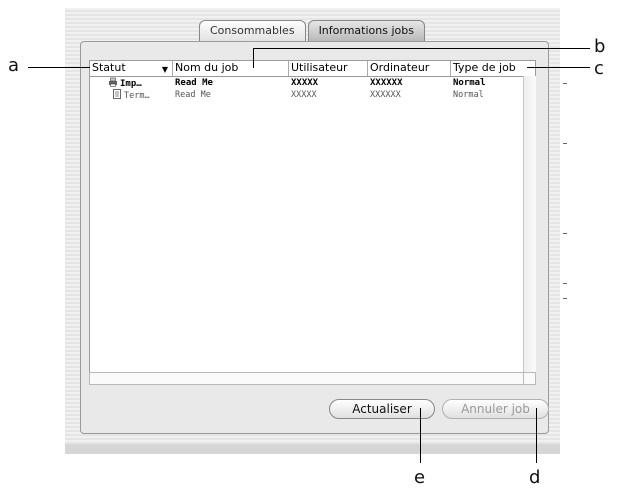 The width and height of the screenshot is (618, 489). What do you see at coordinates (558, 67) in the screenshot?
I see `callout-line-c` at bounding box center [558, 67].